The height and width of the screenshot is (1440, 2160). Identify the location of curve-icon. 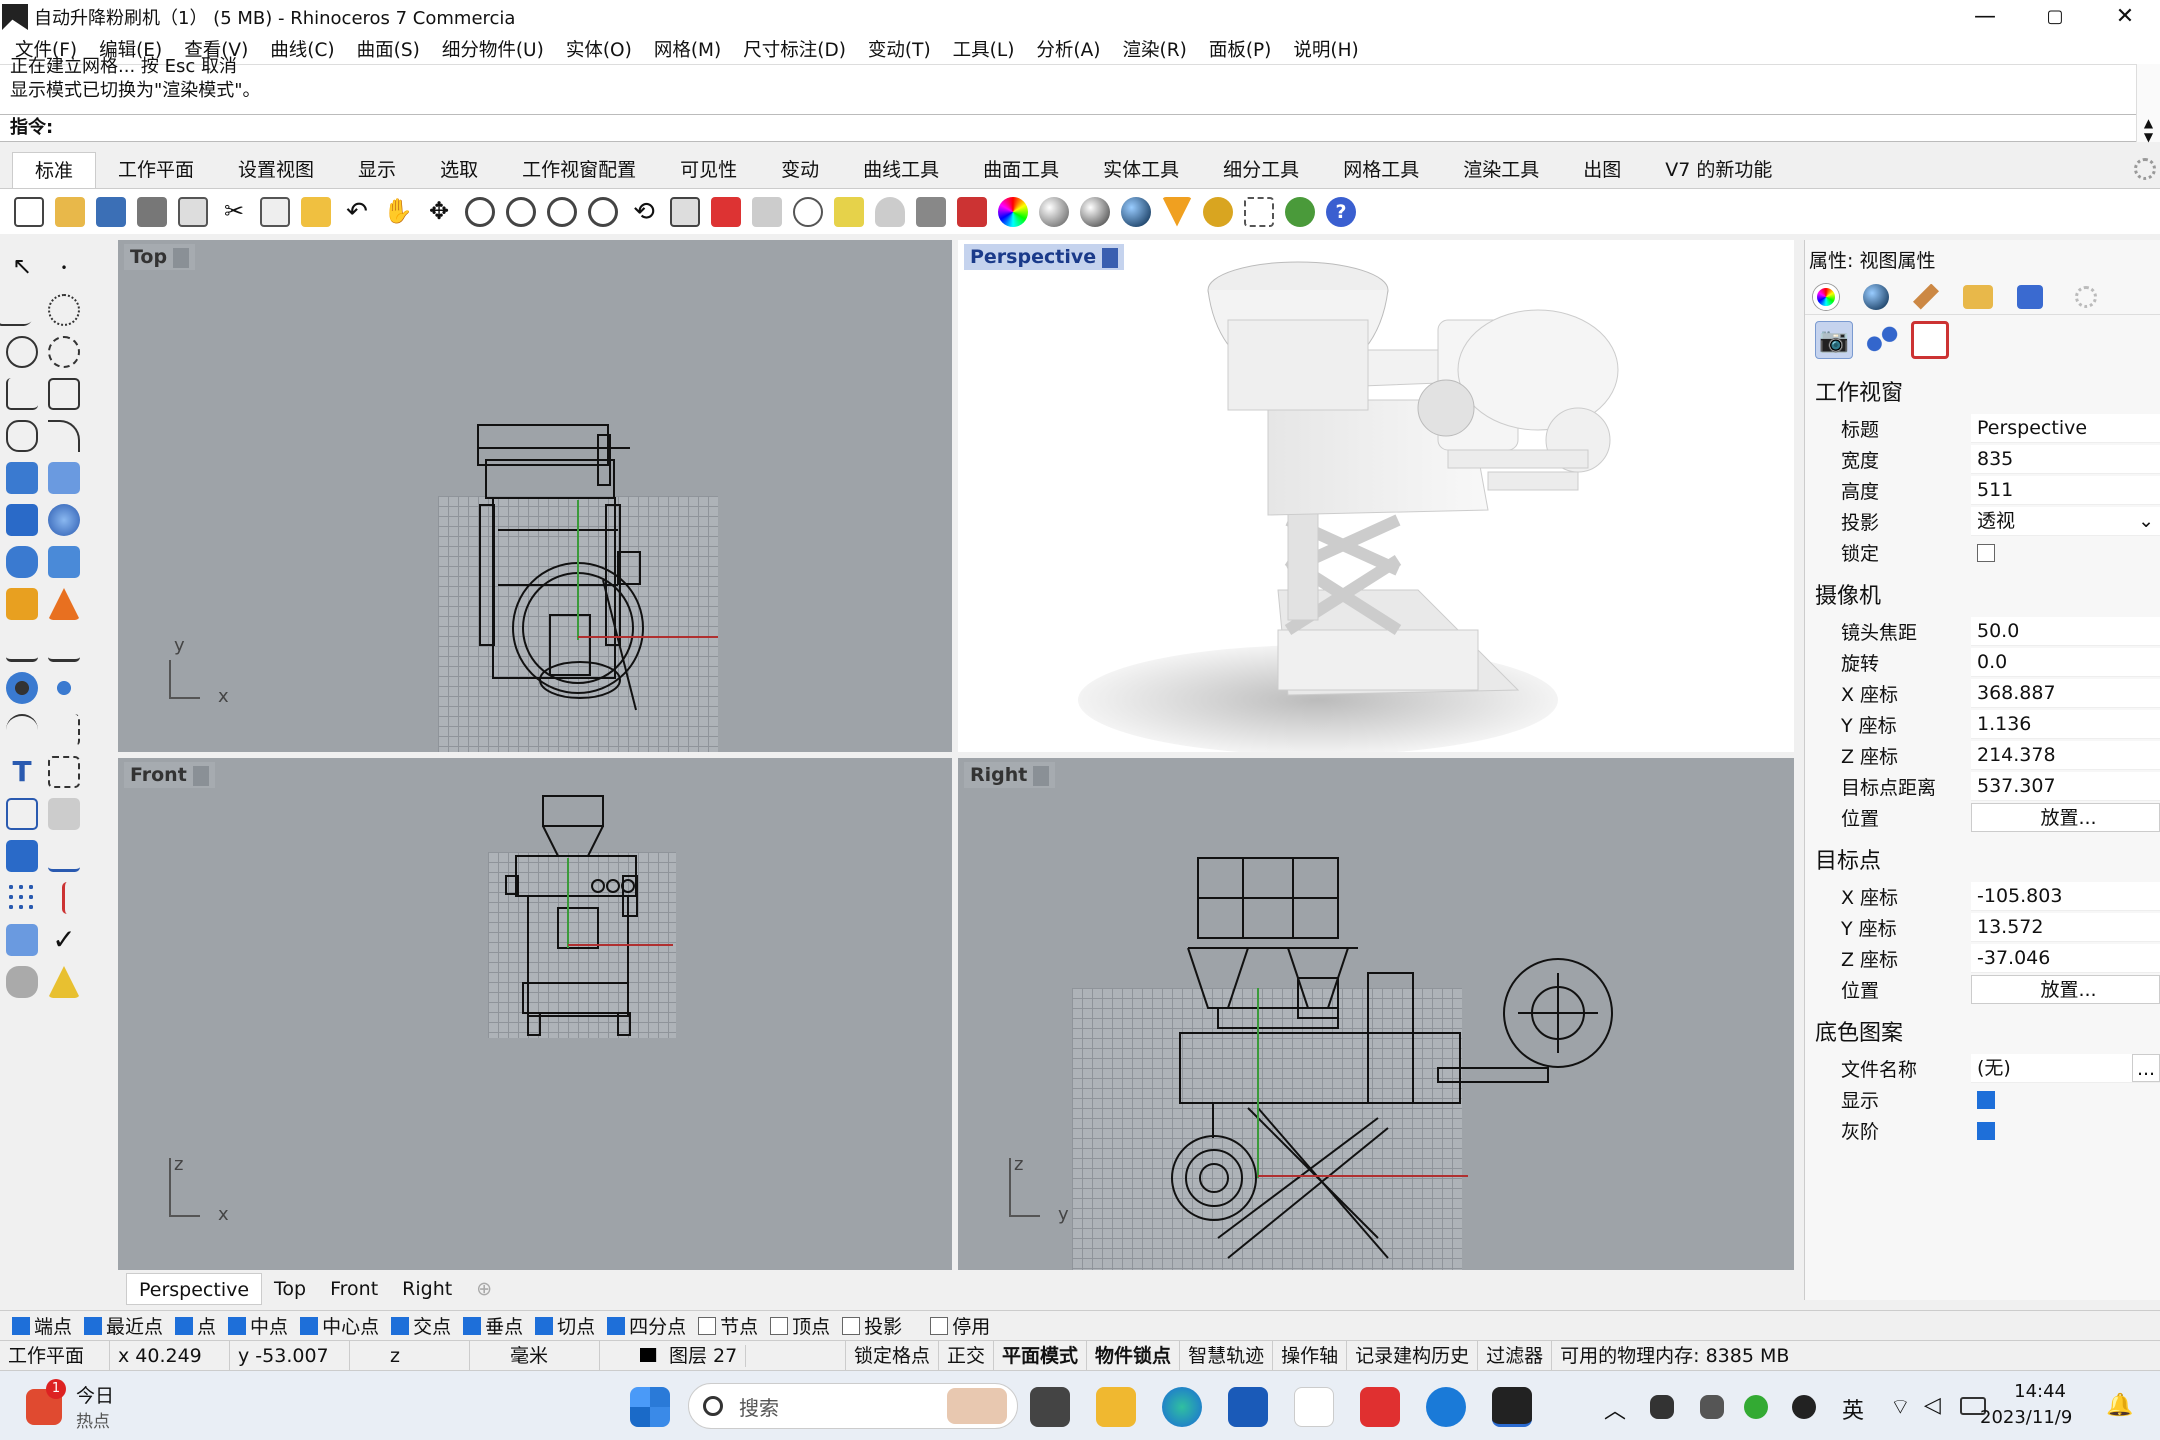
(64, 310).